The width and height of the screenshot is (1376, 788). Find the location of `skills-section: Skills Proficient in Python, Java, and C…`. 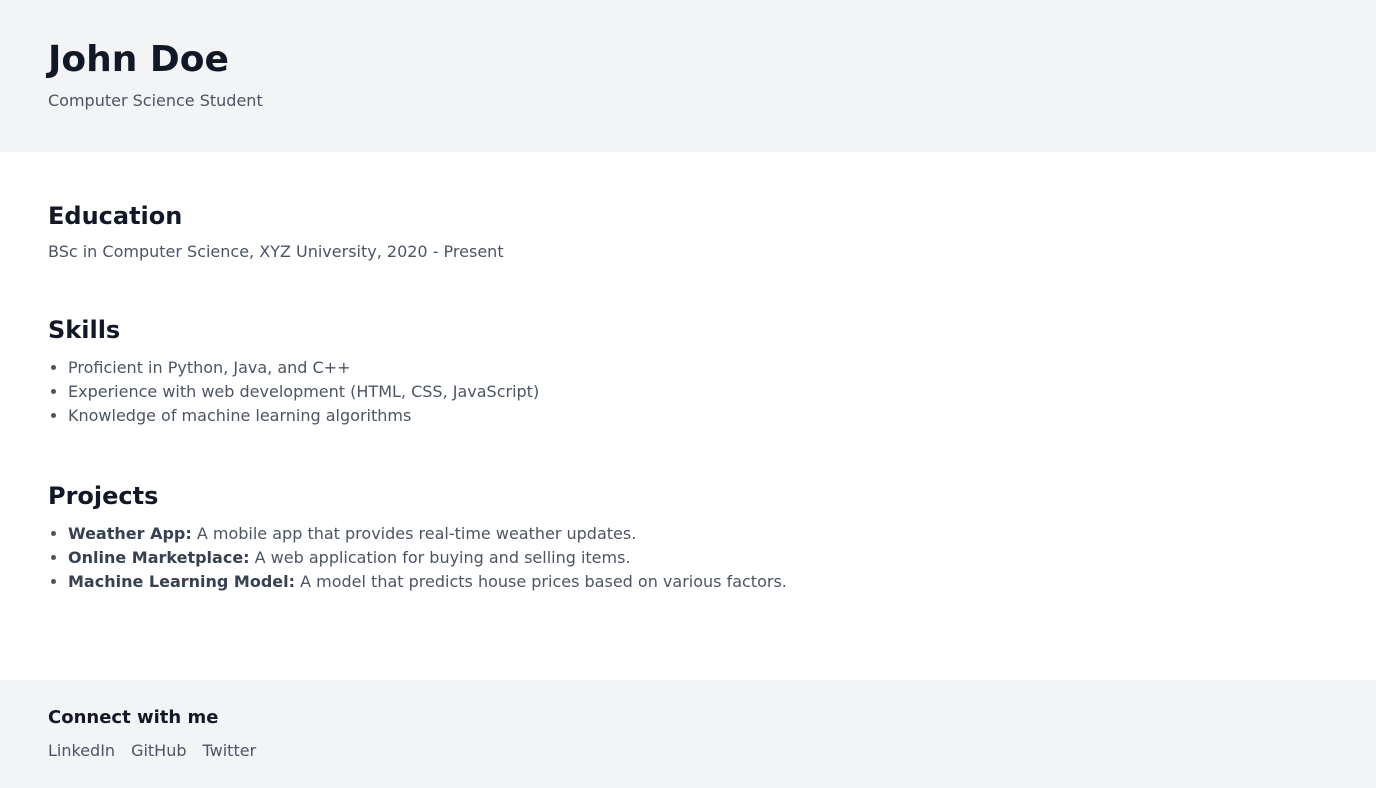

skills-section: Skills Proficient in Python, Java, and C… is located at coordinates (688, 371).